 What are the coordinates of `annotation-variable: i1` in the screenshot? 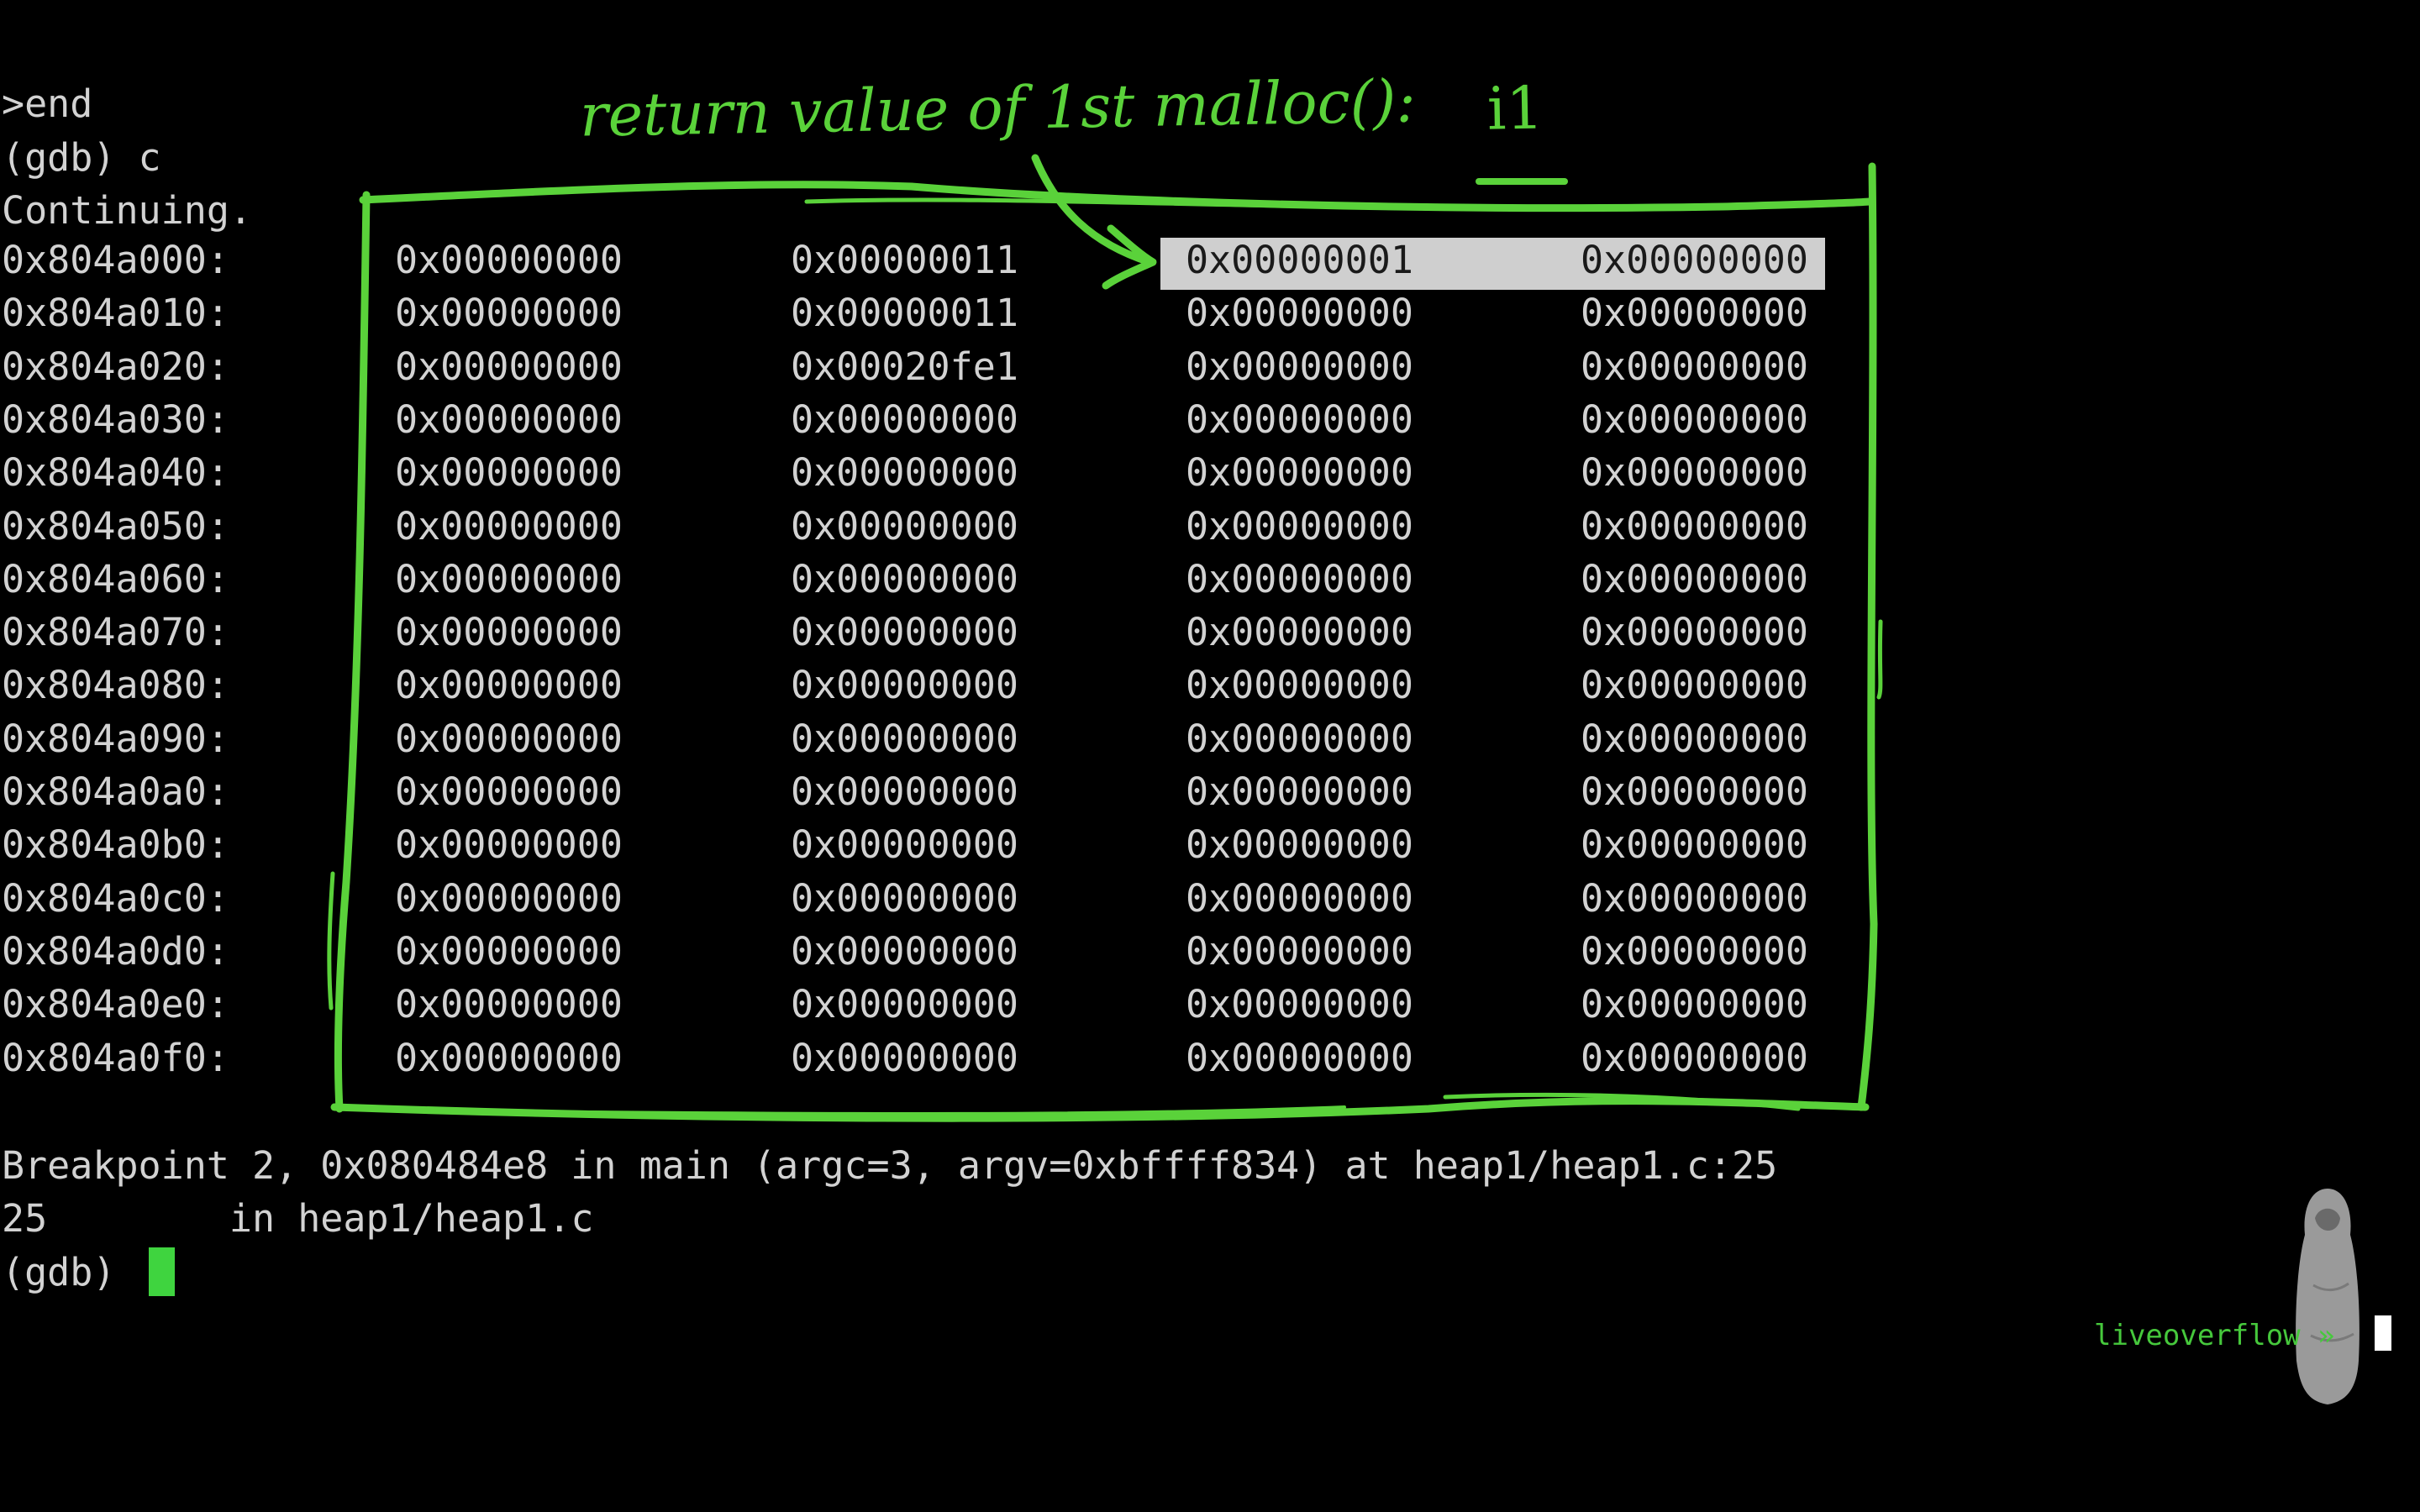 It's located at (1515, 108).